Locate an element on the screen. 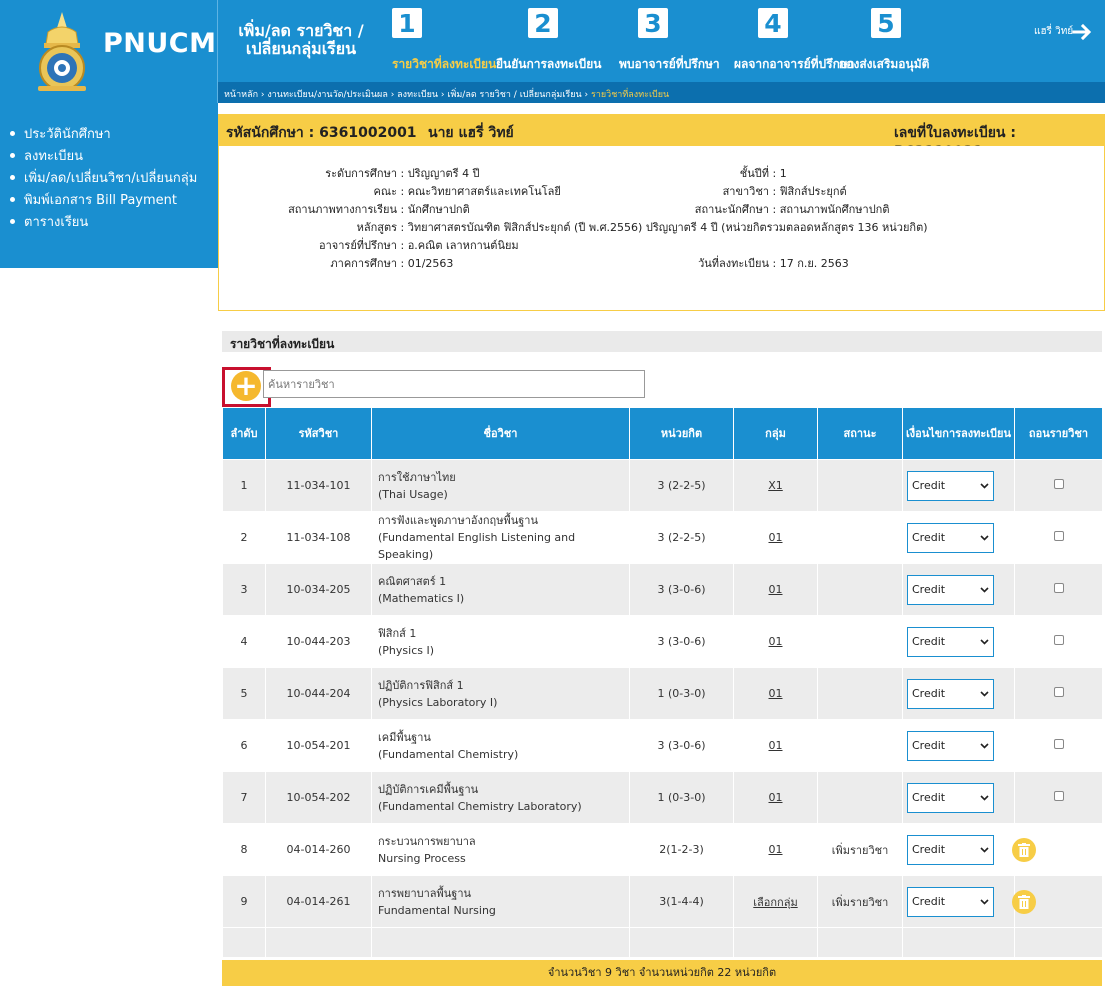  sidebar-item-register: ลงทะเบียน is located at coordinates (109, 155).